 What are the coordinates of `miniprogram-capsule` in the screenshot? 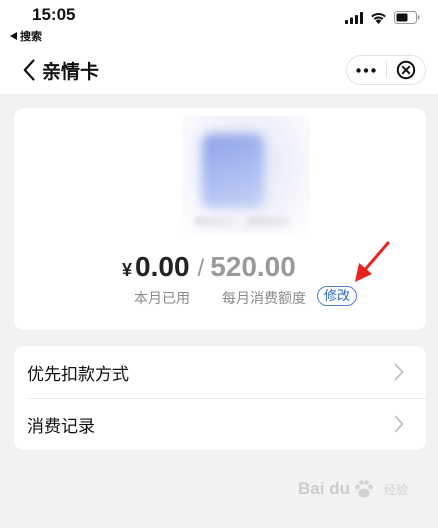 It's located at (386, 70).